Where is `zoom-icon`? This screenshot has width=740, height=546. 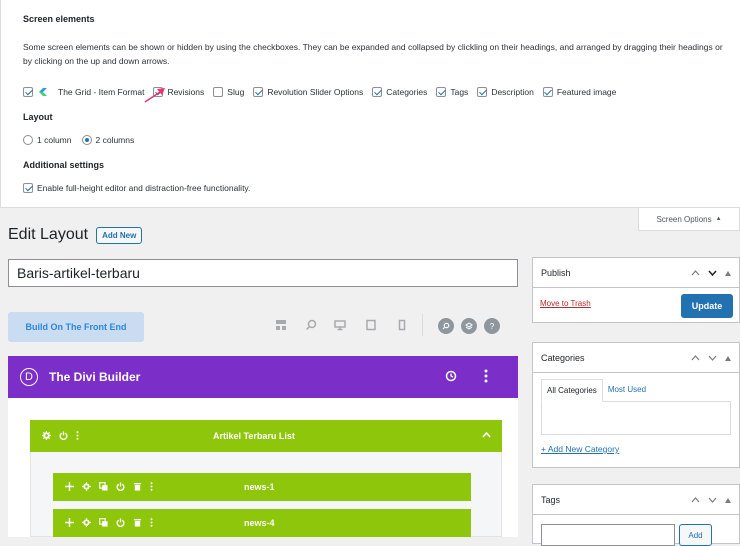 zoom-icon is located at coordinates (311, 326).